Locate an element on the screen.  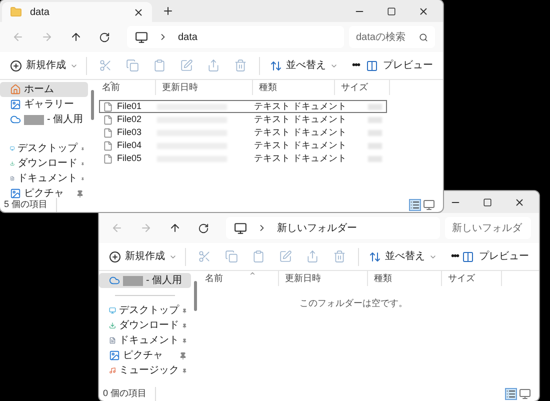
file-name: File02 is located at coordinates (129, 119).